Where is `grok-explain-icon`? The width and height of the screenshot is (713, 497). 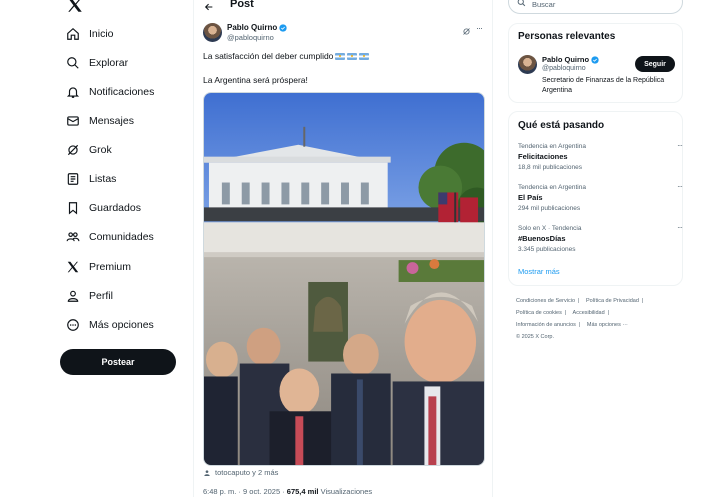
grok-explain-icon is located at coordinates (466, 29).